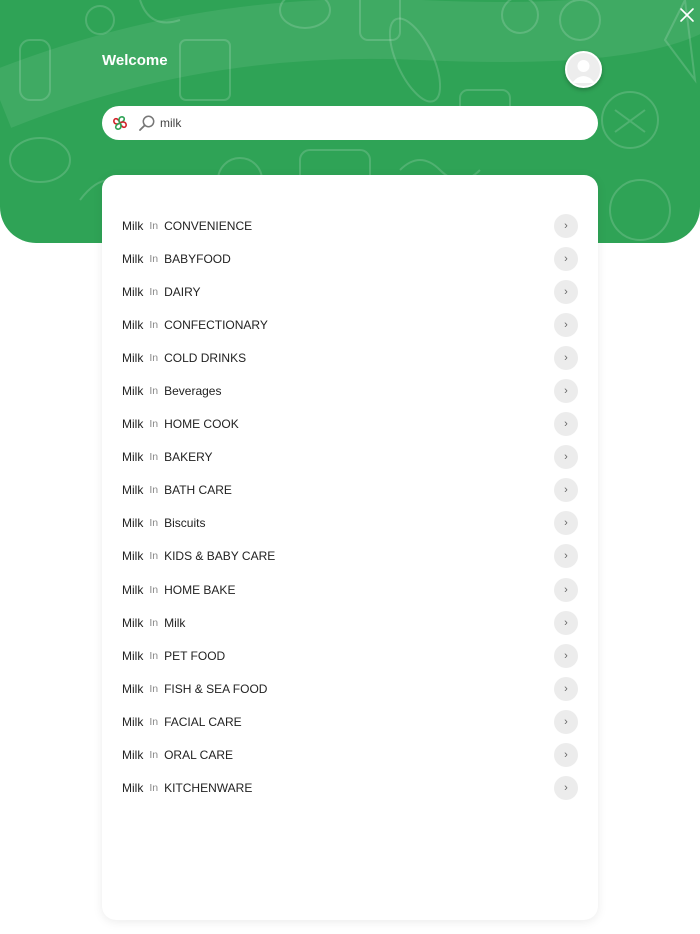 The width and height of the screenshot is (700, 934). Describe the element at coordinates (188, 457) in the screenshot. I see `suggestion-category: BAKERY` at that location.